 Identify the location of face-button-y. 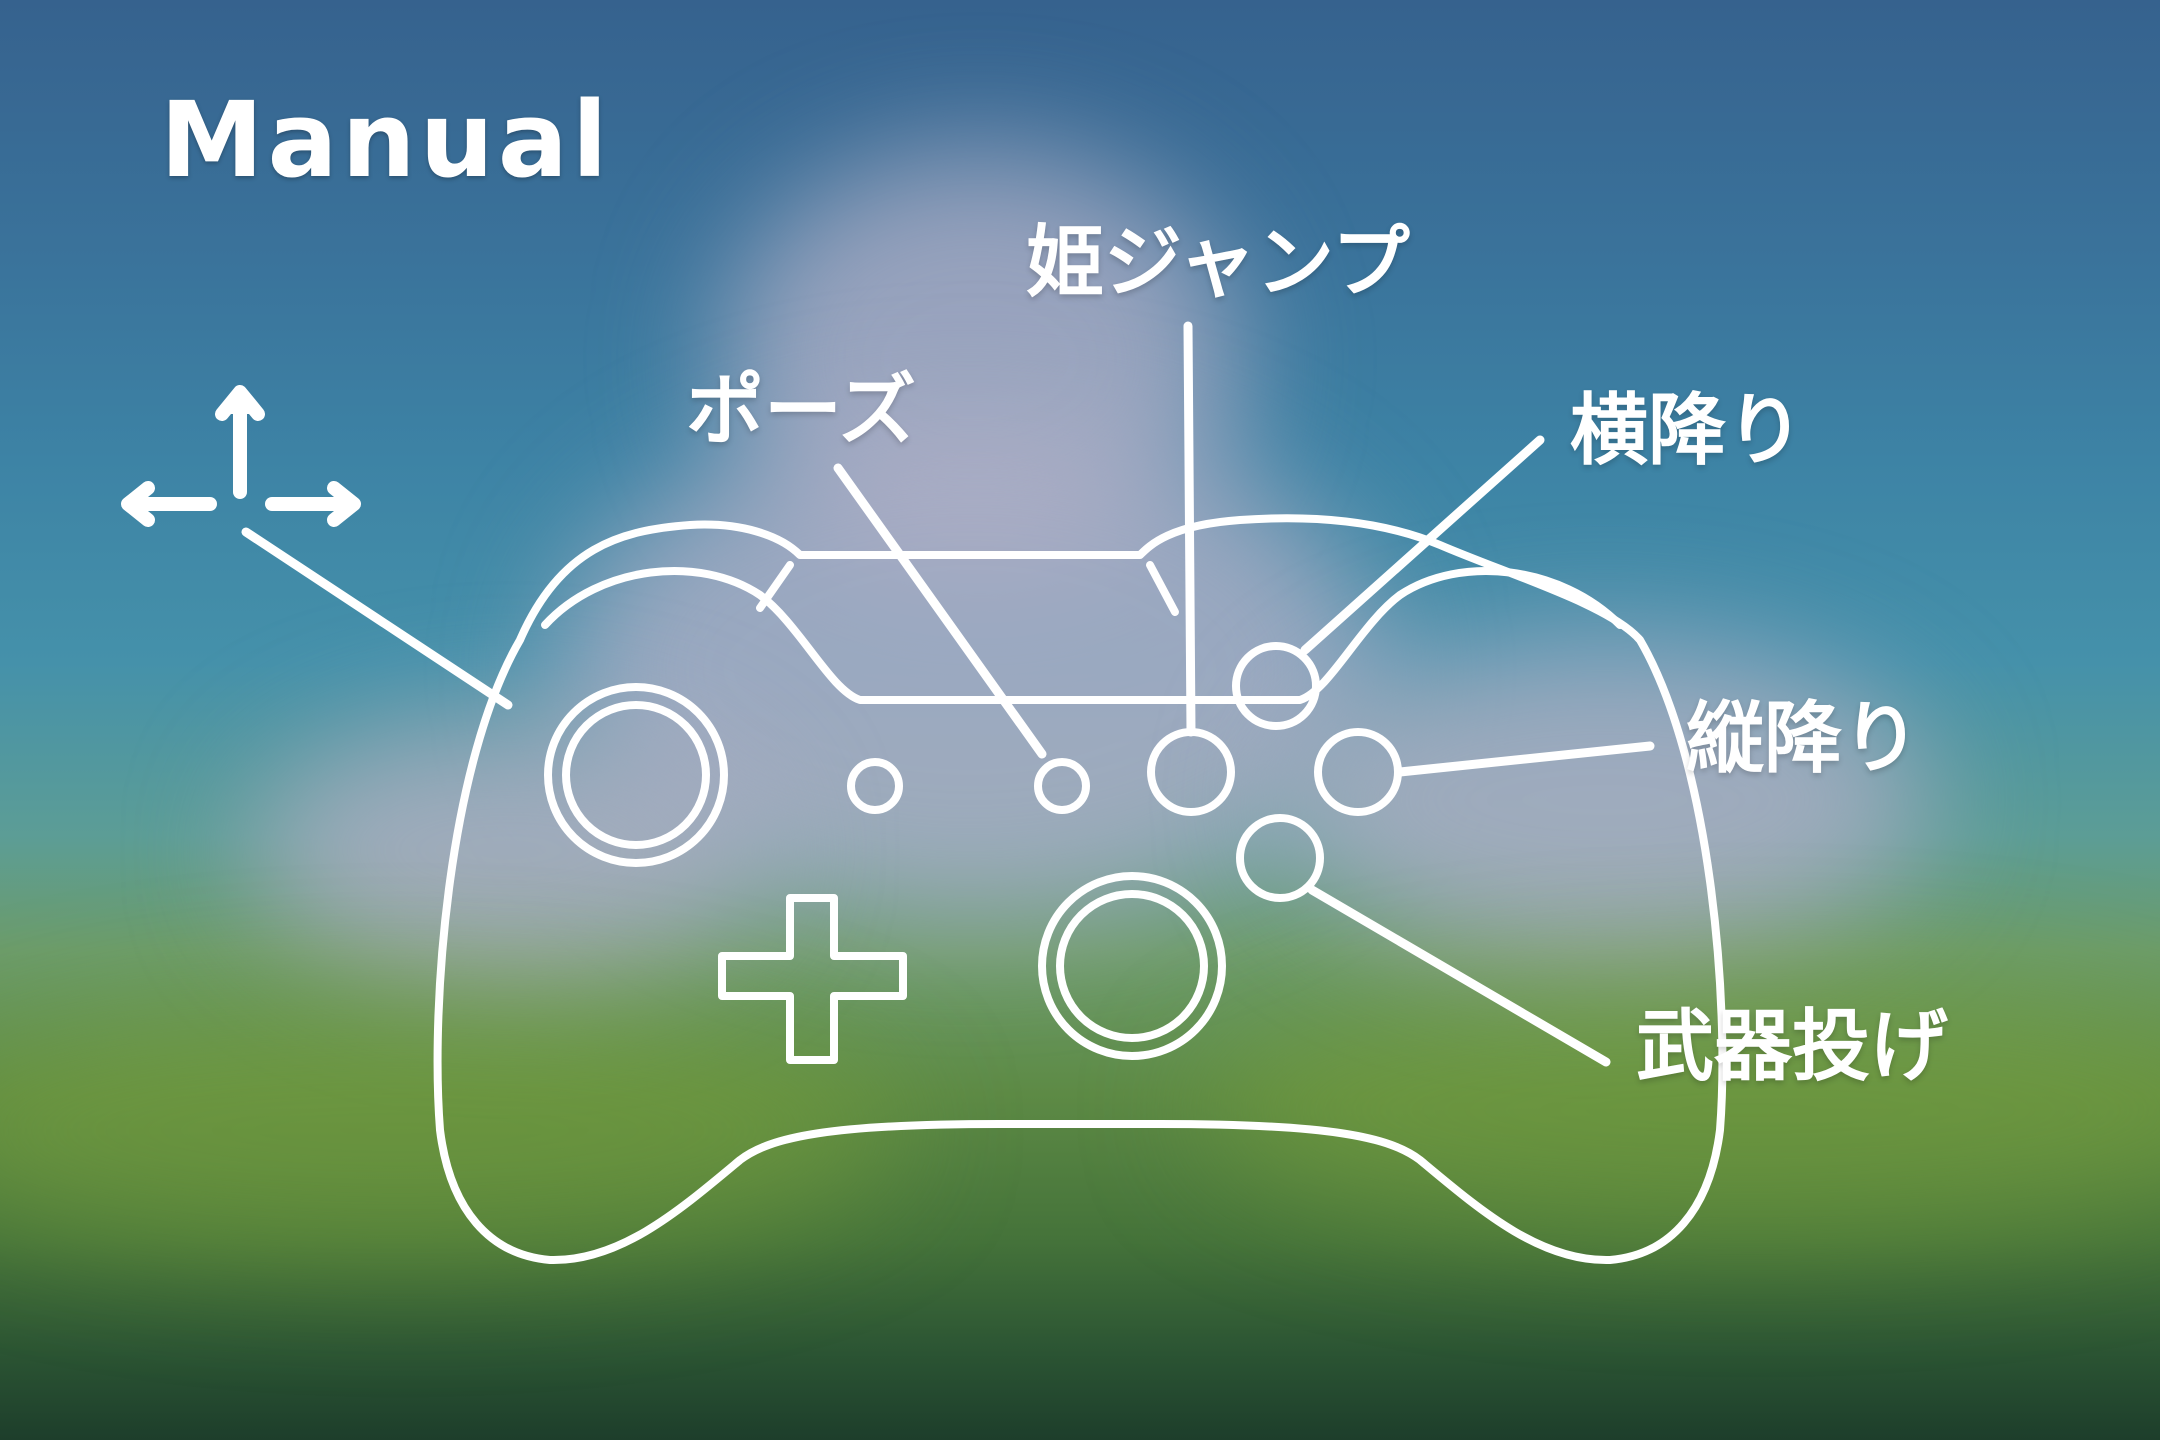
(1276, 686).